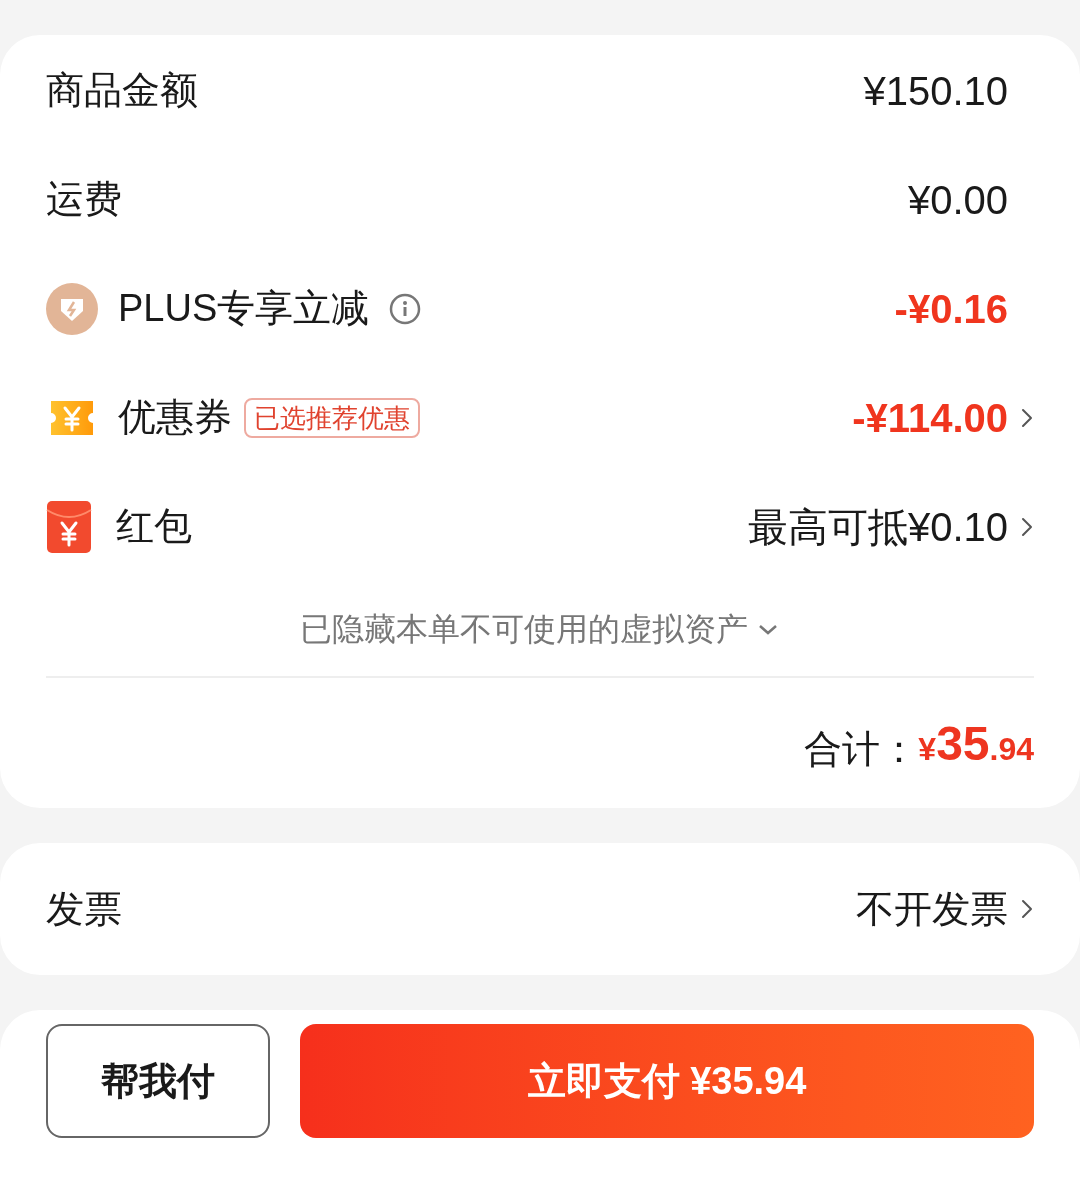 This screenshot has width=1080, height=1181. Describe the element at coordinates (957, 200) in the screenshot. I see `row-amount: ¥0.00` at that location.